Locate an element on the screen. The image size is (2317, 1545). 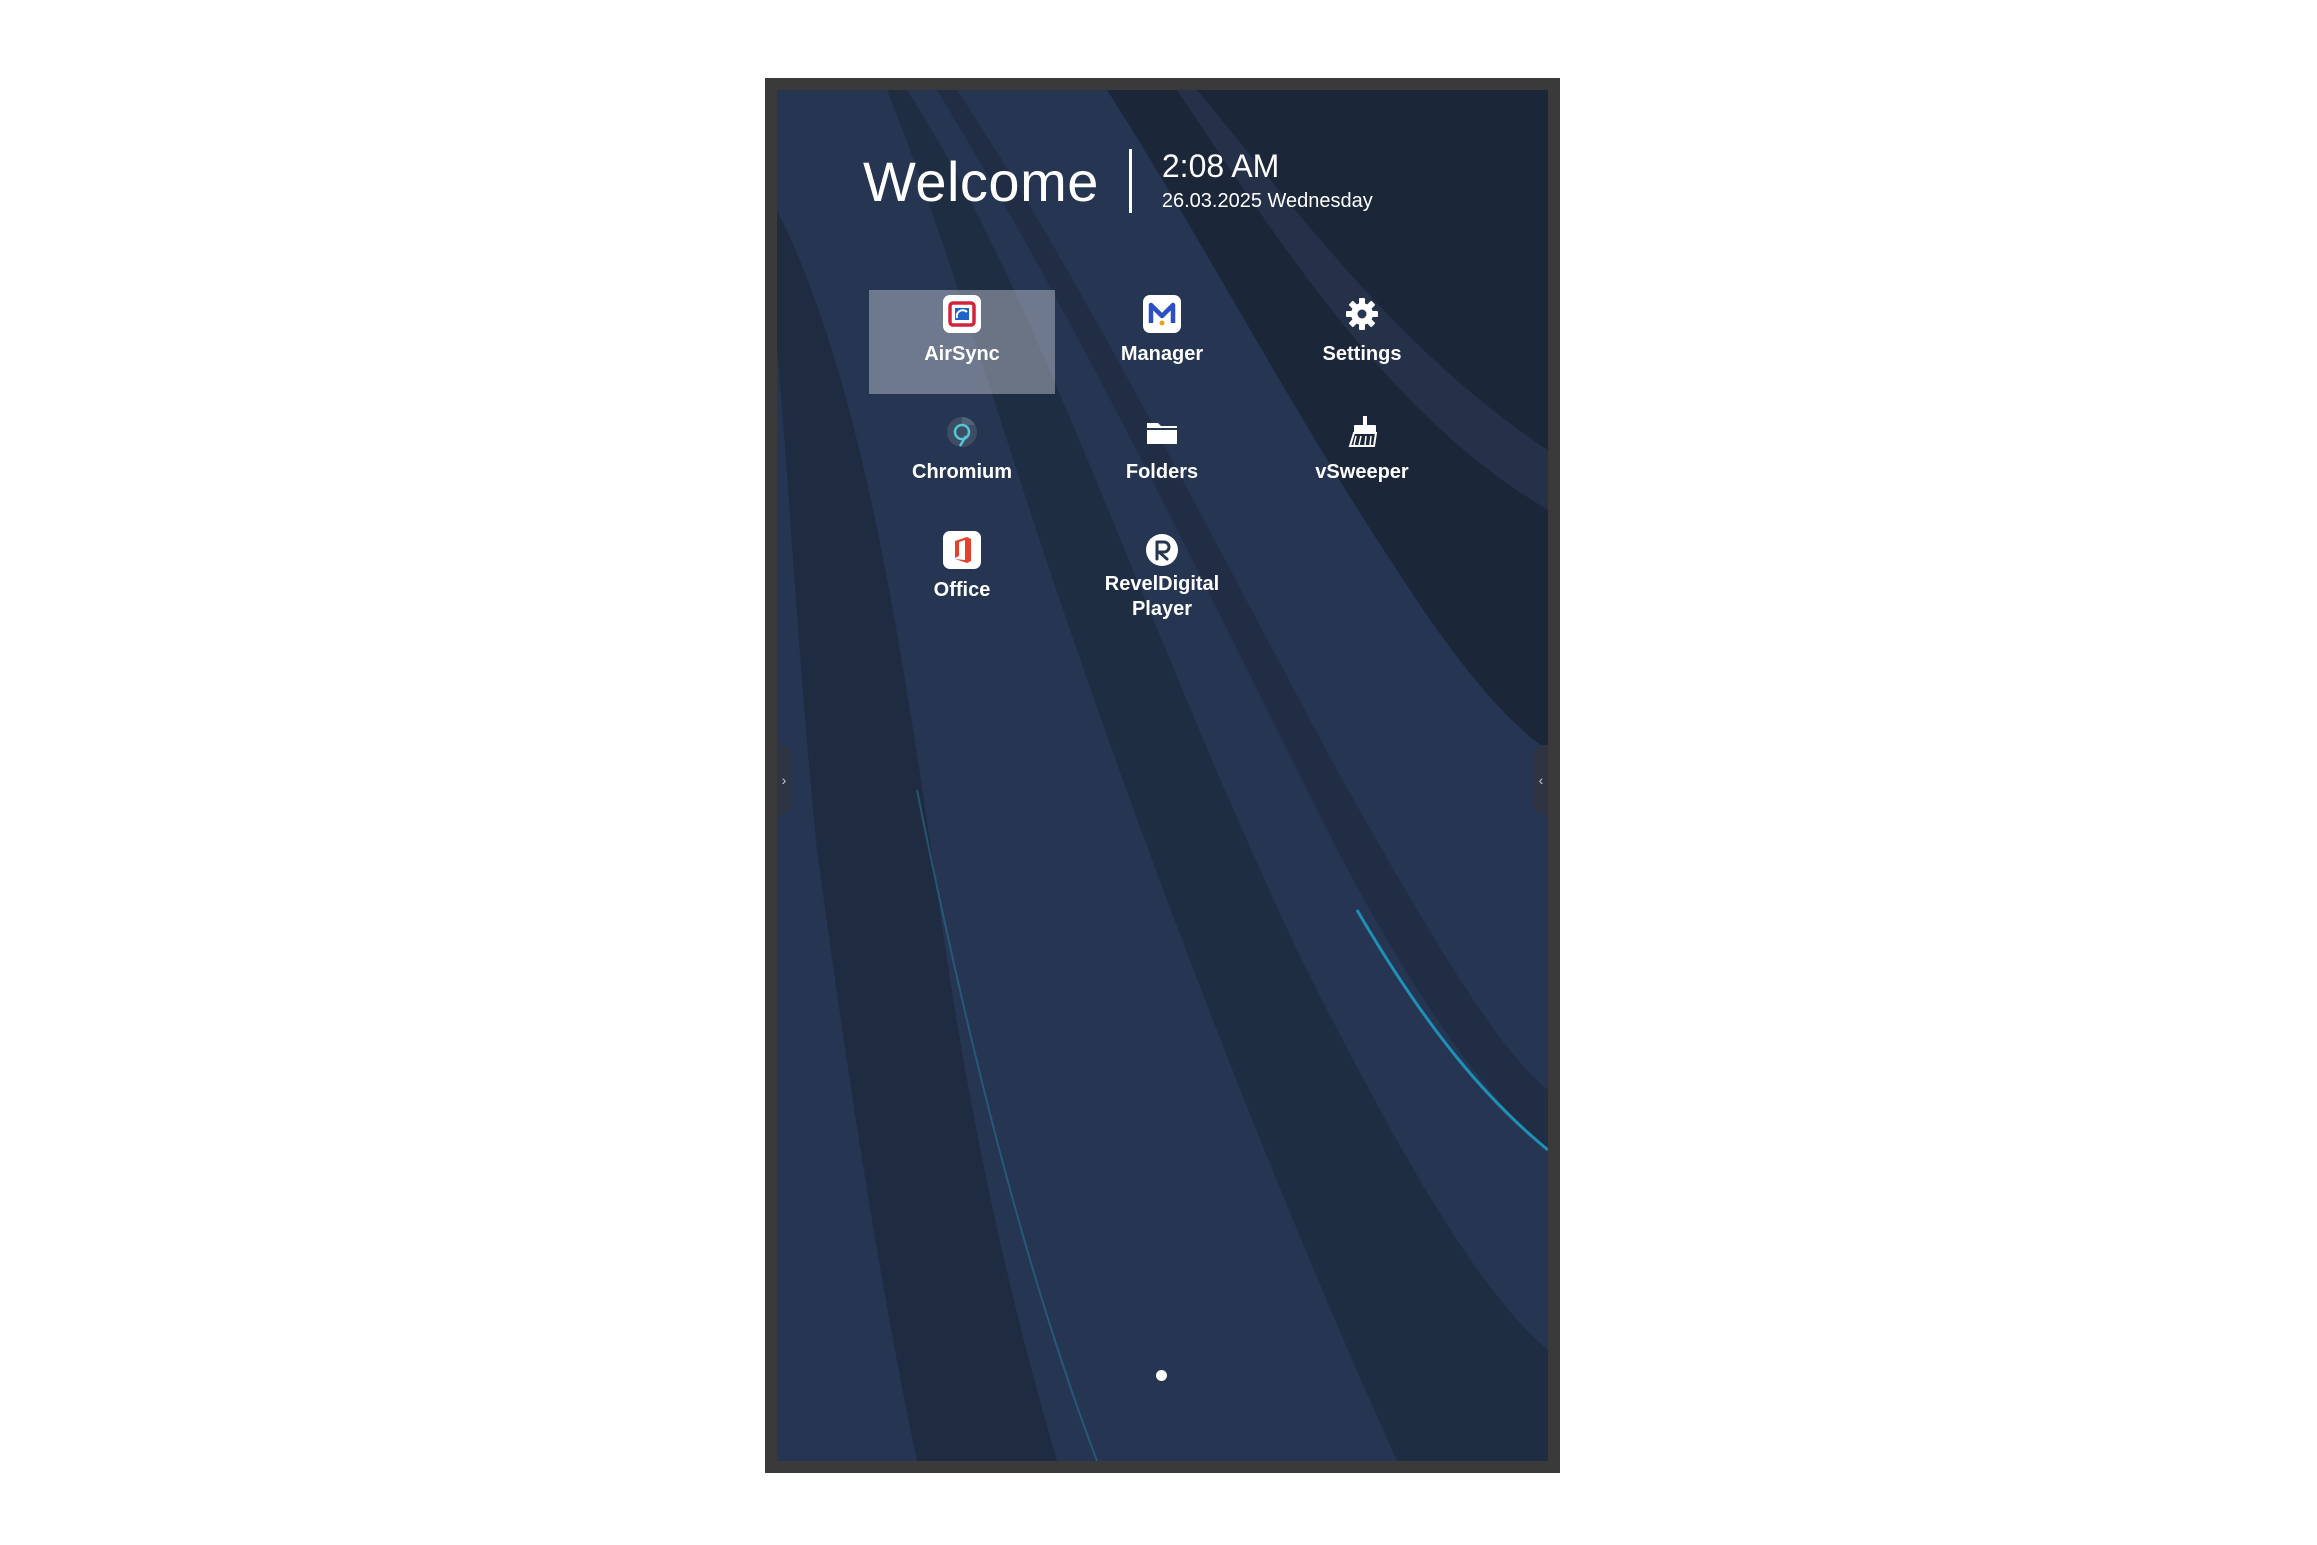
home-header: Welcome 2:08 AM 26.03.2025 Wednesday is located at coordinates (1118, 181).